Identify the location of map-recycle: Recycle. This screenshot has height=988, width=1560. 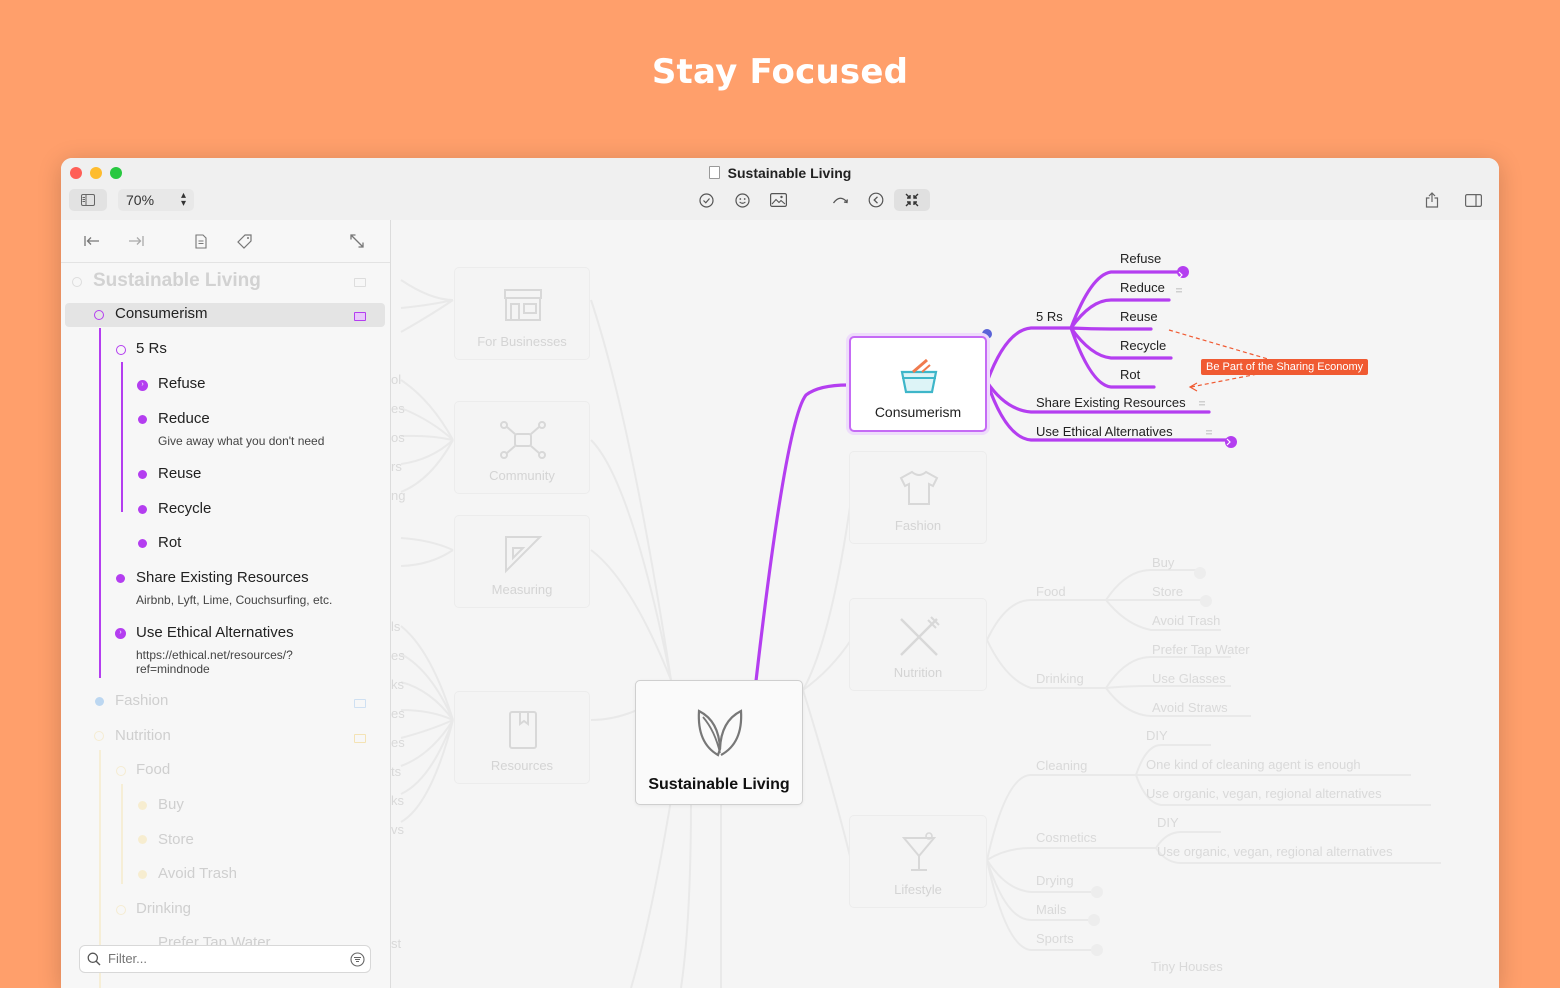
(1143, 345).